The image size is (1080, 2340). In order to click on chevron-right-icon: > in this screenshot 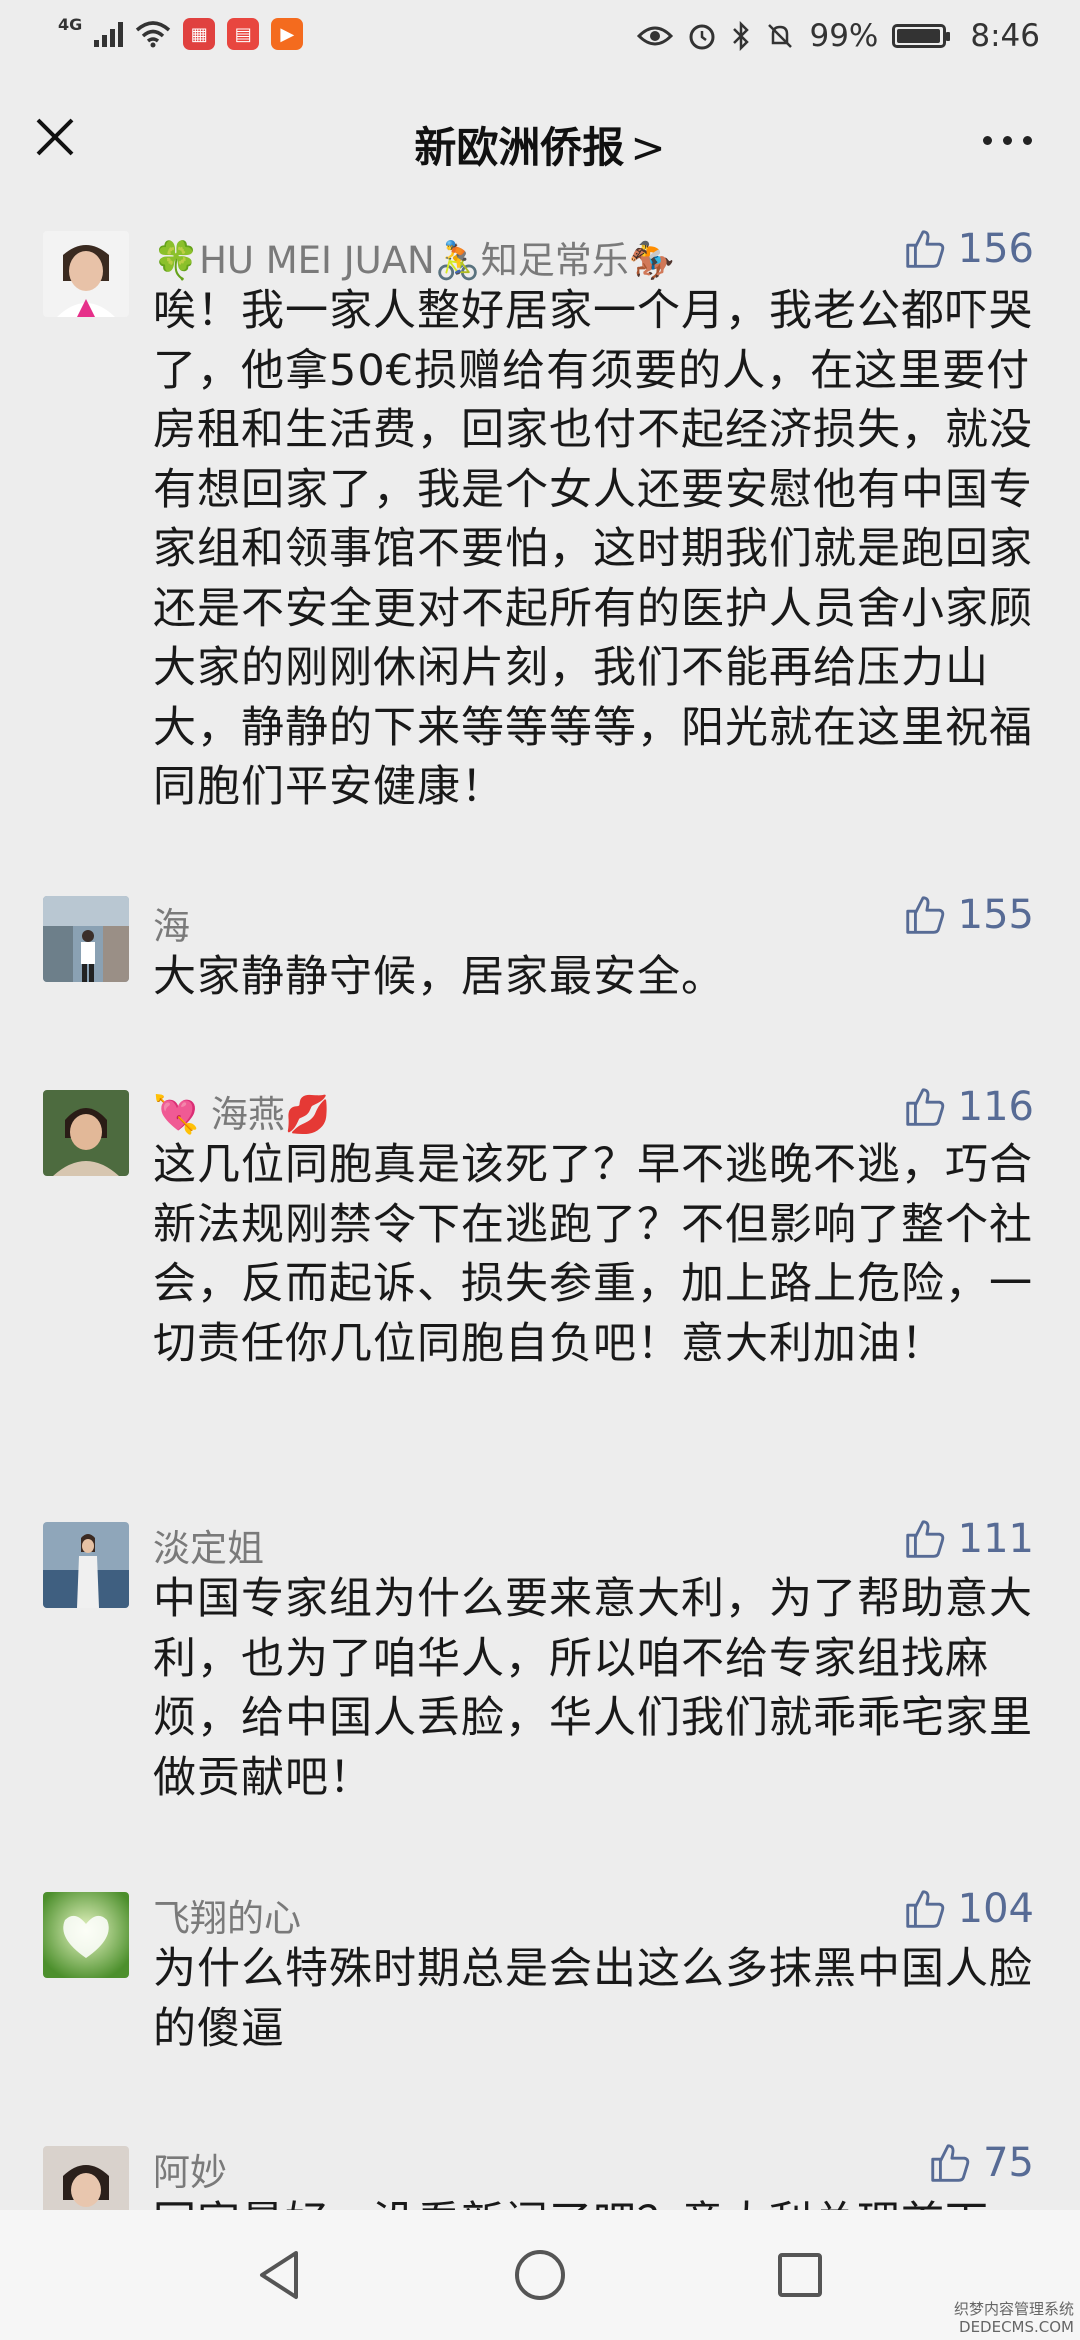, I will do `click(648, 147)`.